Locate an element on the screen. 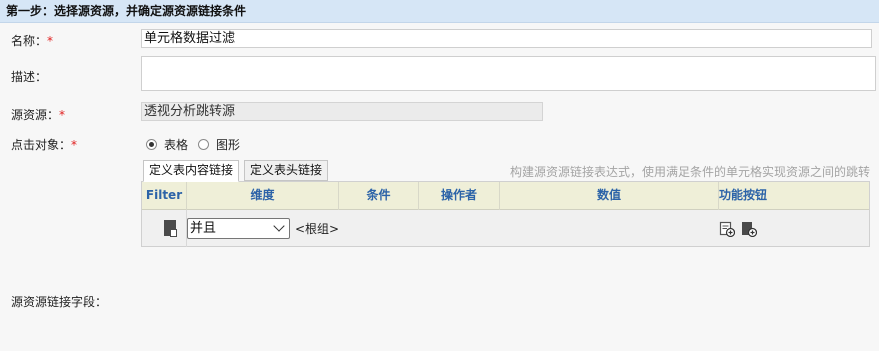  desc-textarea is located at coordinates (508, 73).